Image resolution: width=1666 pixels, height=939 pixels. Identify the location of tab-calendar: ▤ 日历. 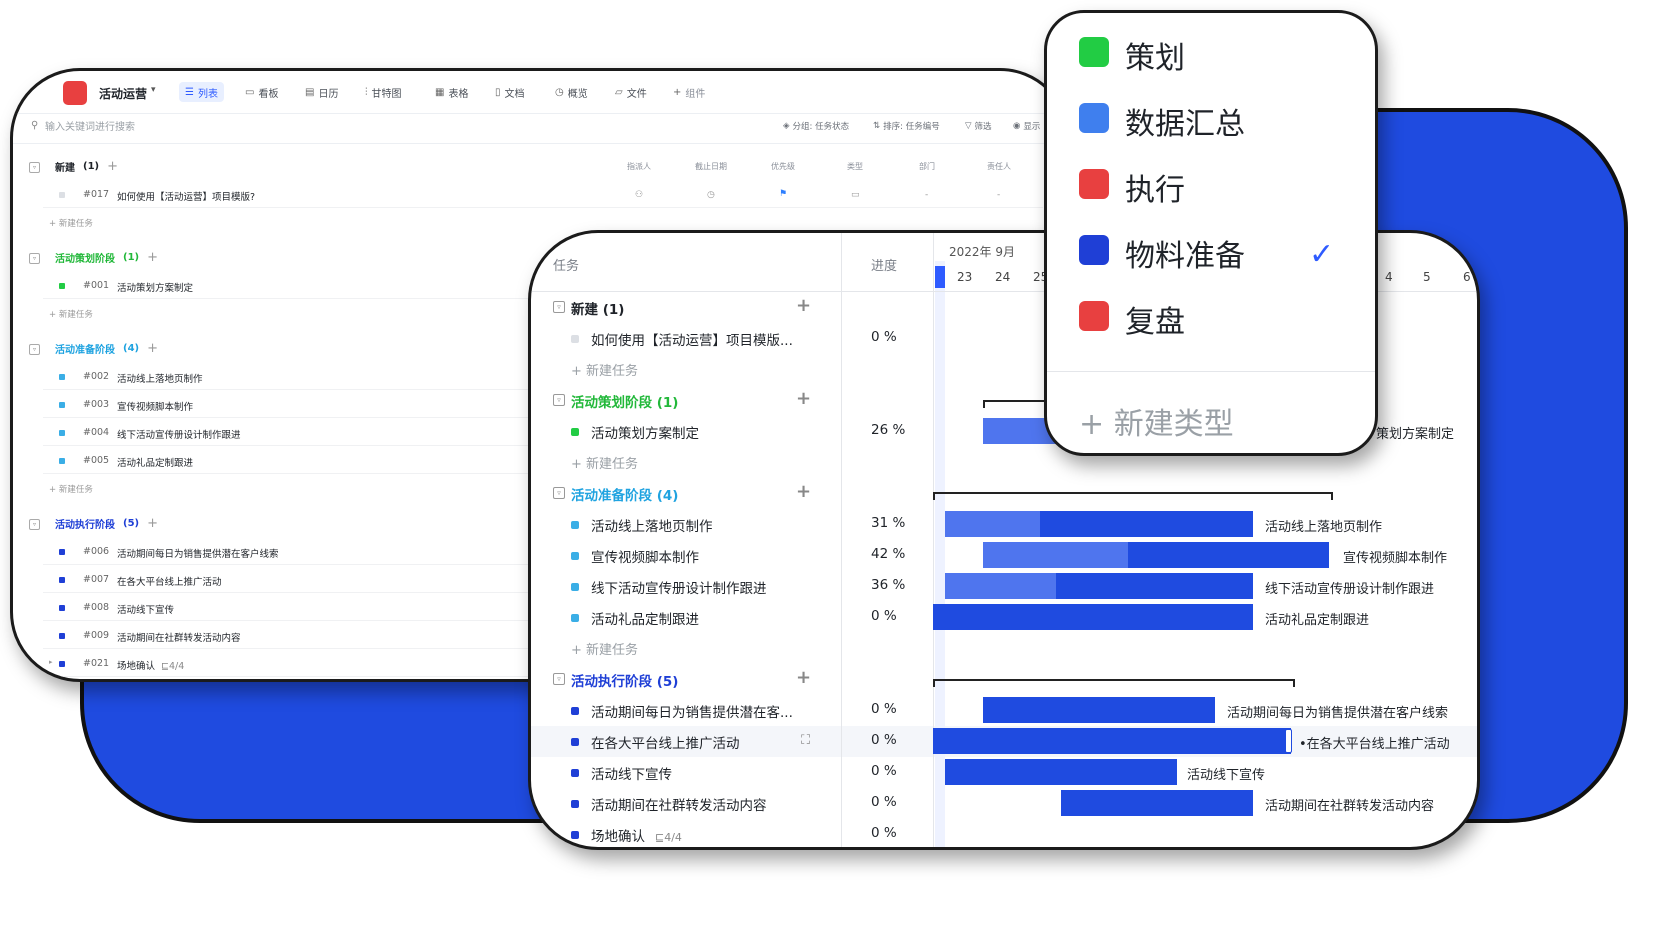
(321, 92).